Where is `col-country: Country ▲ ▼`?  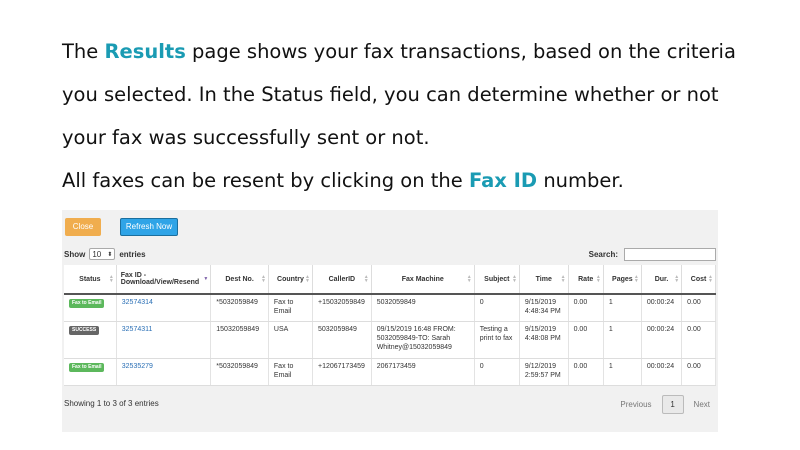 col-country: Country ▲ ▼ is located at coordinates (290, 280).